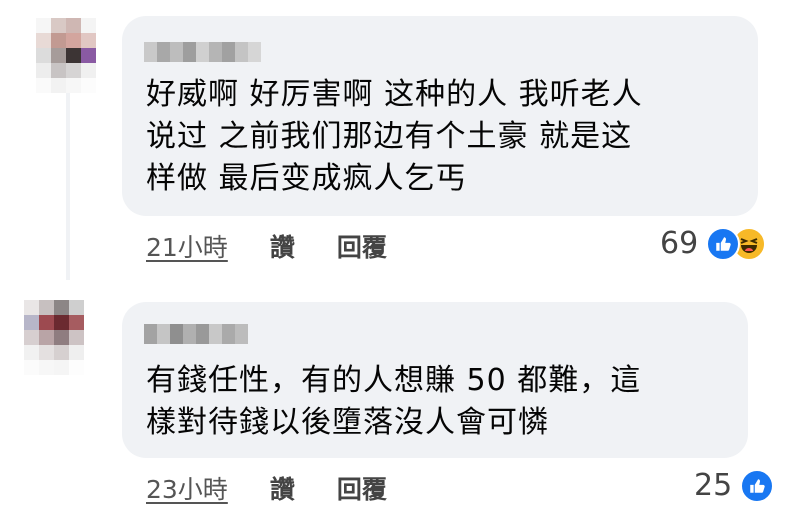  I want to click on comment-actions: 23小時 讚 回覆, so click(287, 488).